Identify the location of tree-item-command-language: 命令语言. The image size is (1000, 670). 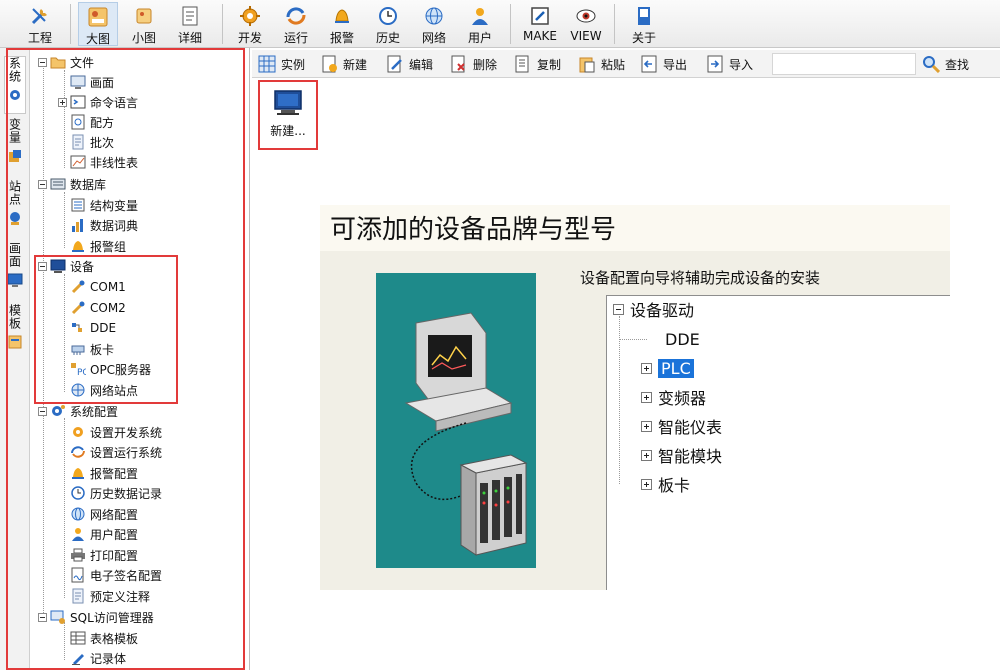
(98, 102).